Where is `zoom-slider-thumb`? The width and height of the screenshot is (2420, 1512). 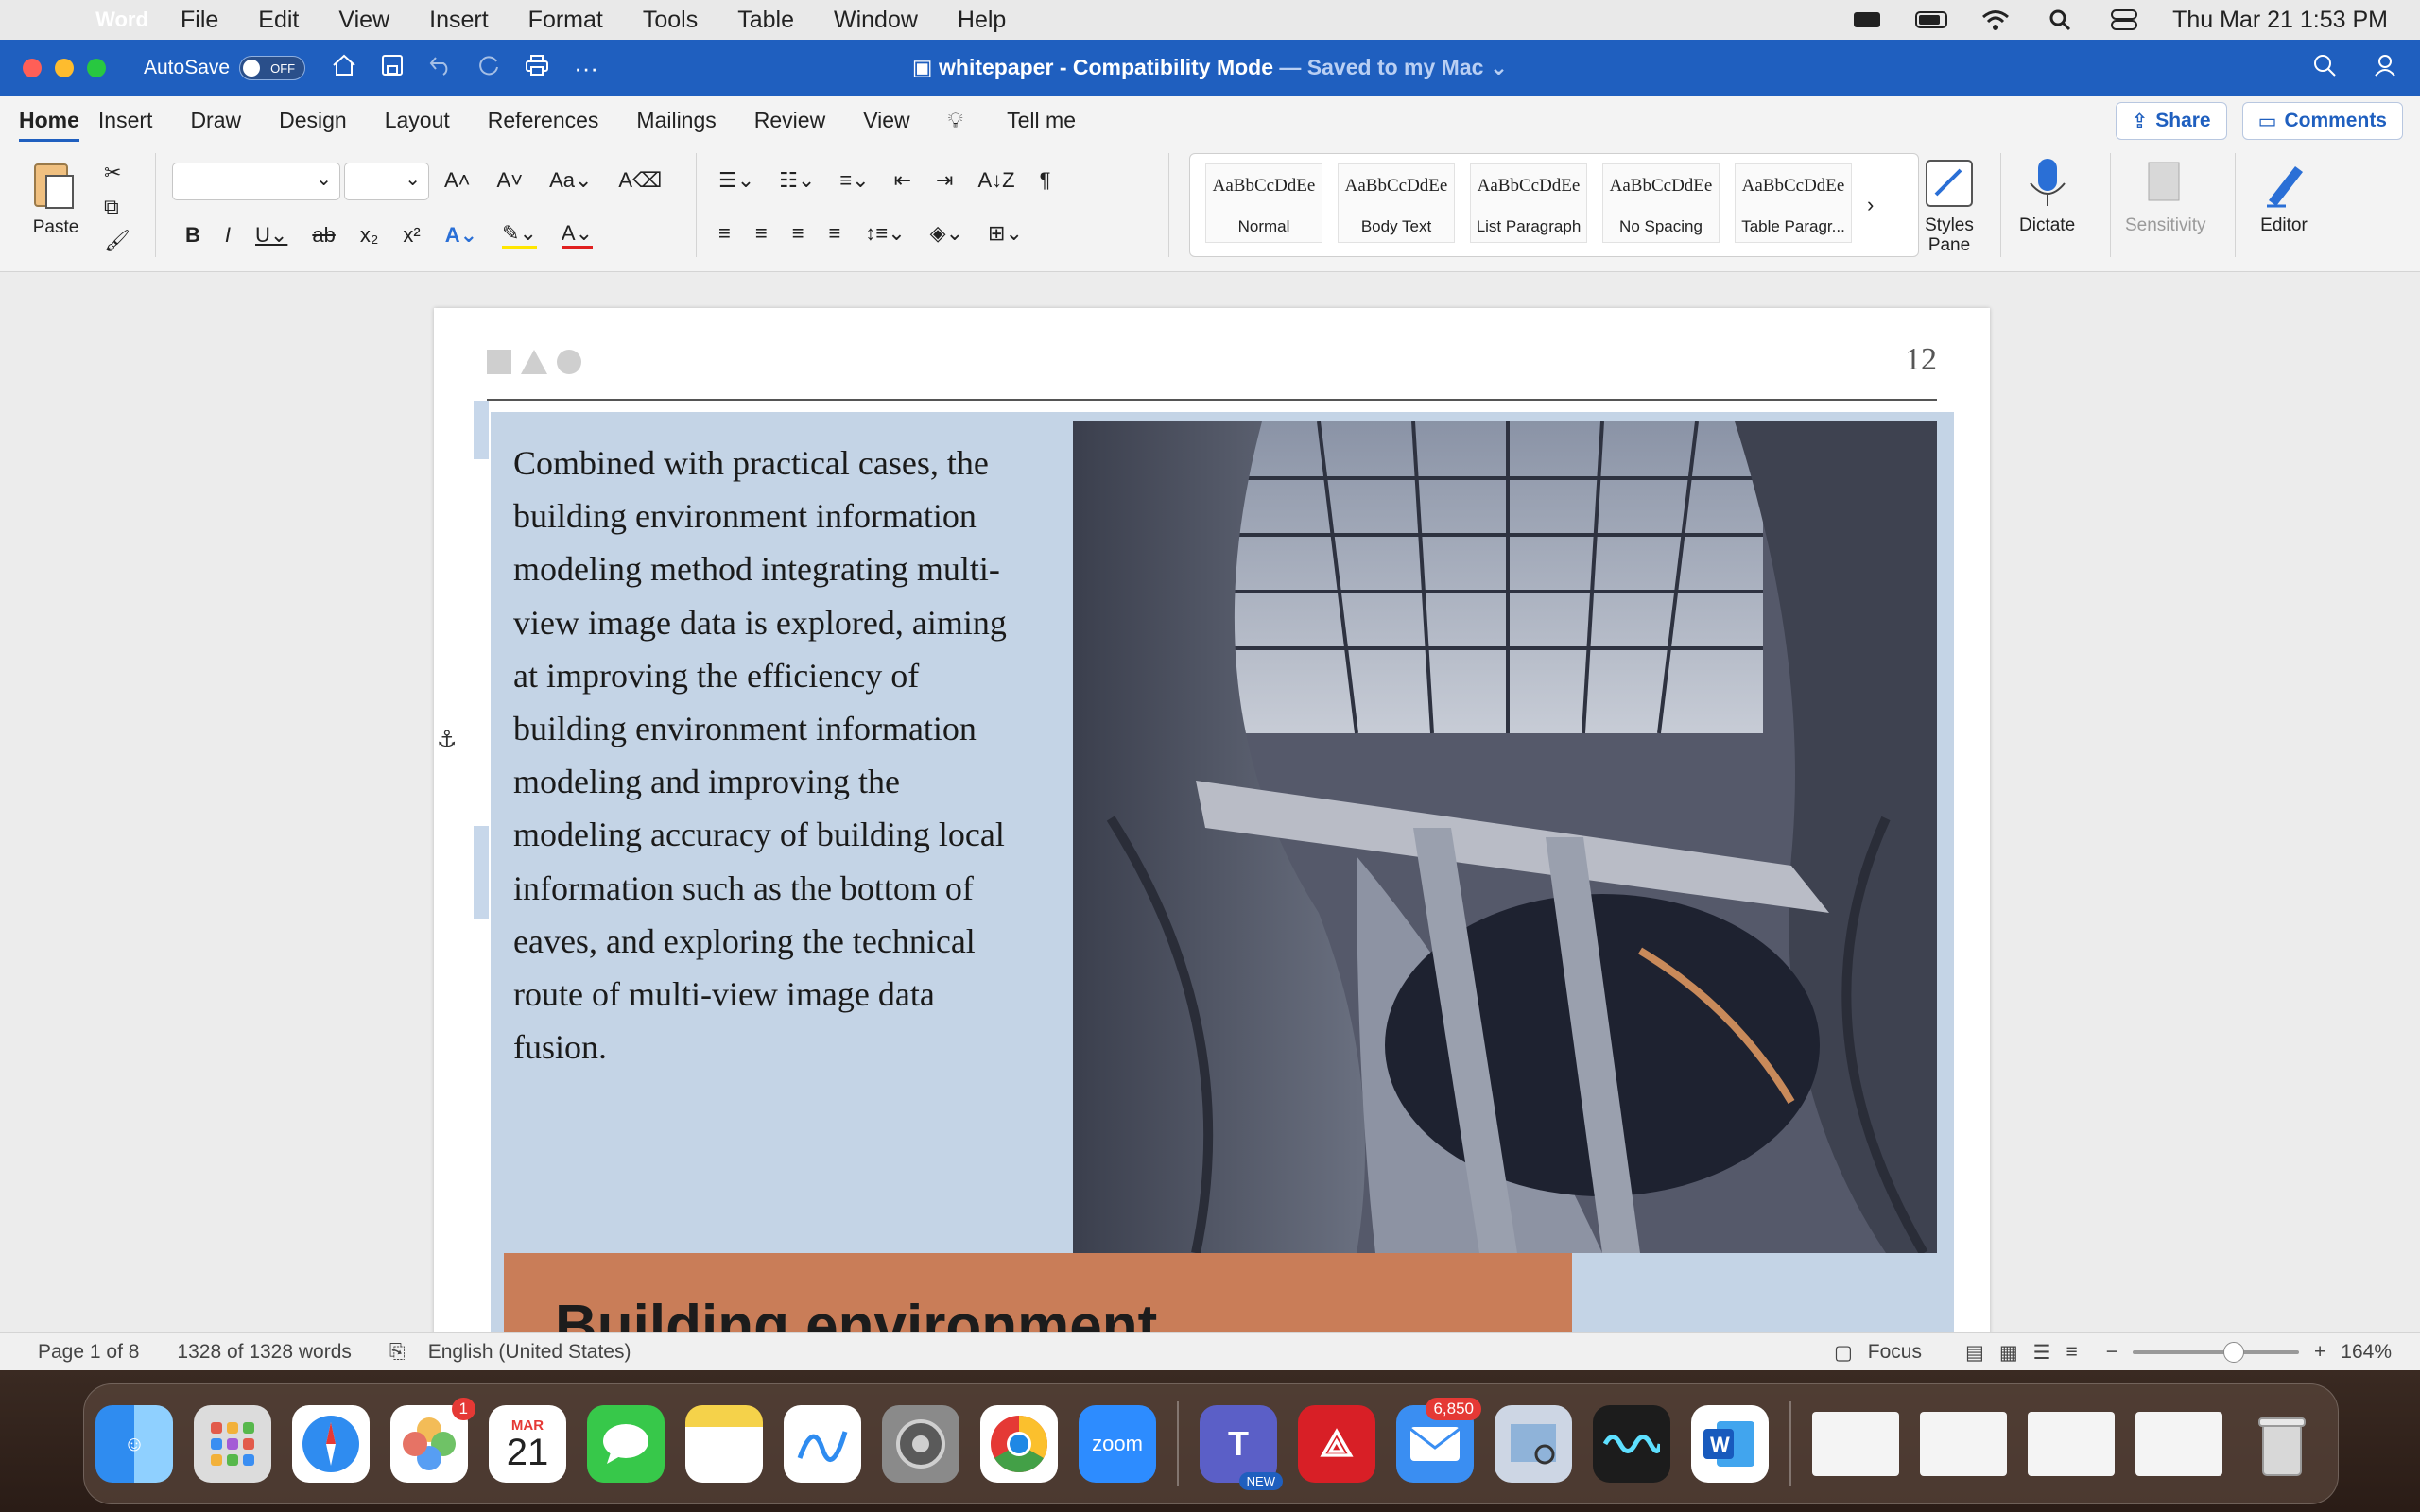
zoom-slider-thumb is located at coordinates (2234, 1352).